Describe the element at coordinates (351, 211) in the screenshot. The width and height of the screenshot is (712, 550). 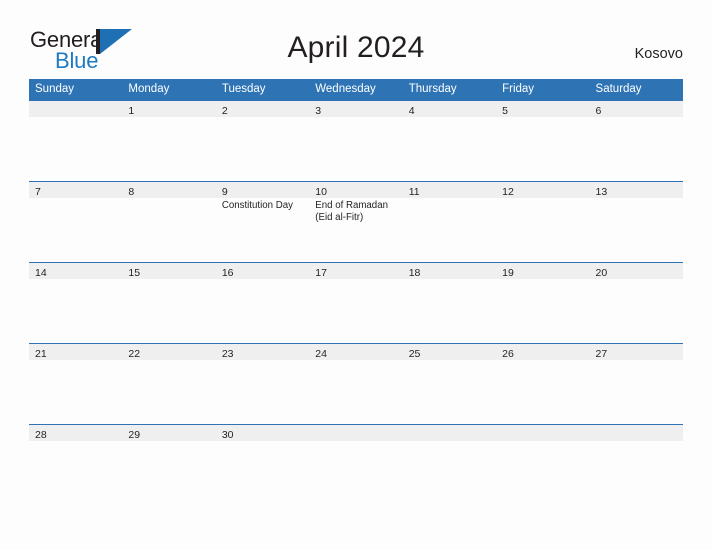
I see `event-label: End of Ramadan (Eid al-Fitr)` at that location.